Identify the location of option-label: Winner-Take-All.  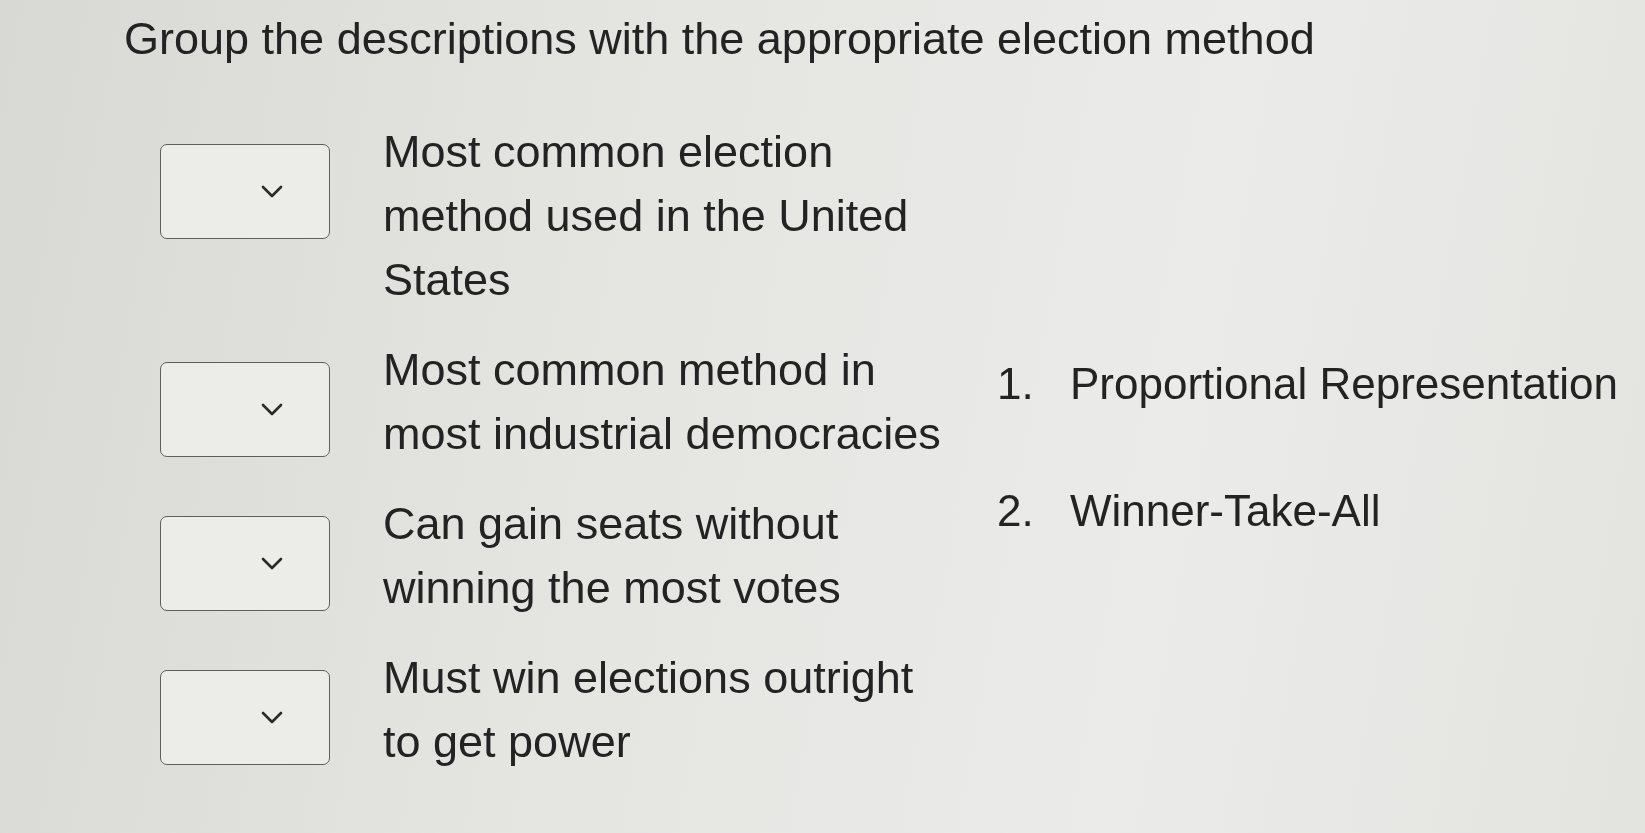
(1225, 510).